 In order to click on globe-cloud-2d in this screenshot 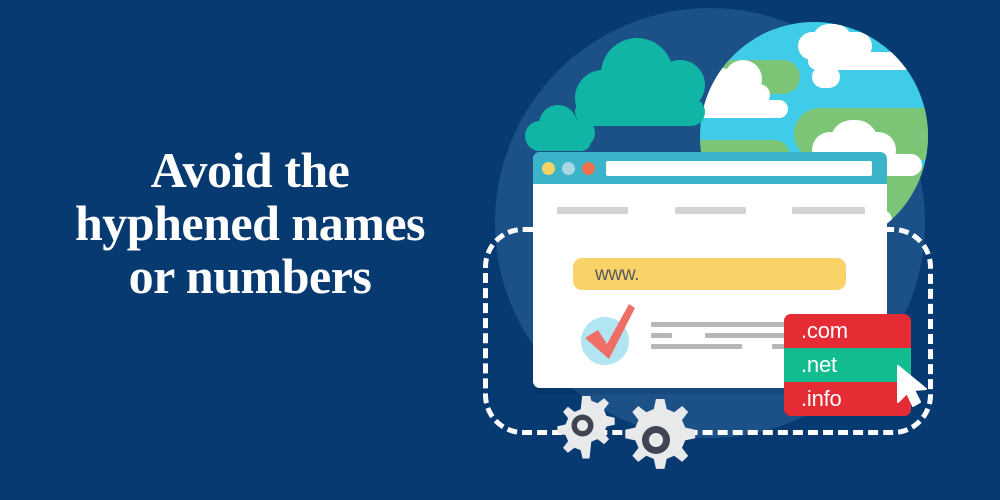, I will do `click(826, 77)`.